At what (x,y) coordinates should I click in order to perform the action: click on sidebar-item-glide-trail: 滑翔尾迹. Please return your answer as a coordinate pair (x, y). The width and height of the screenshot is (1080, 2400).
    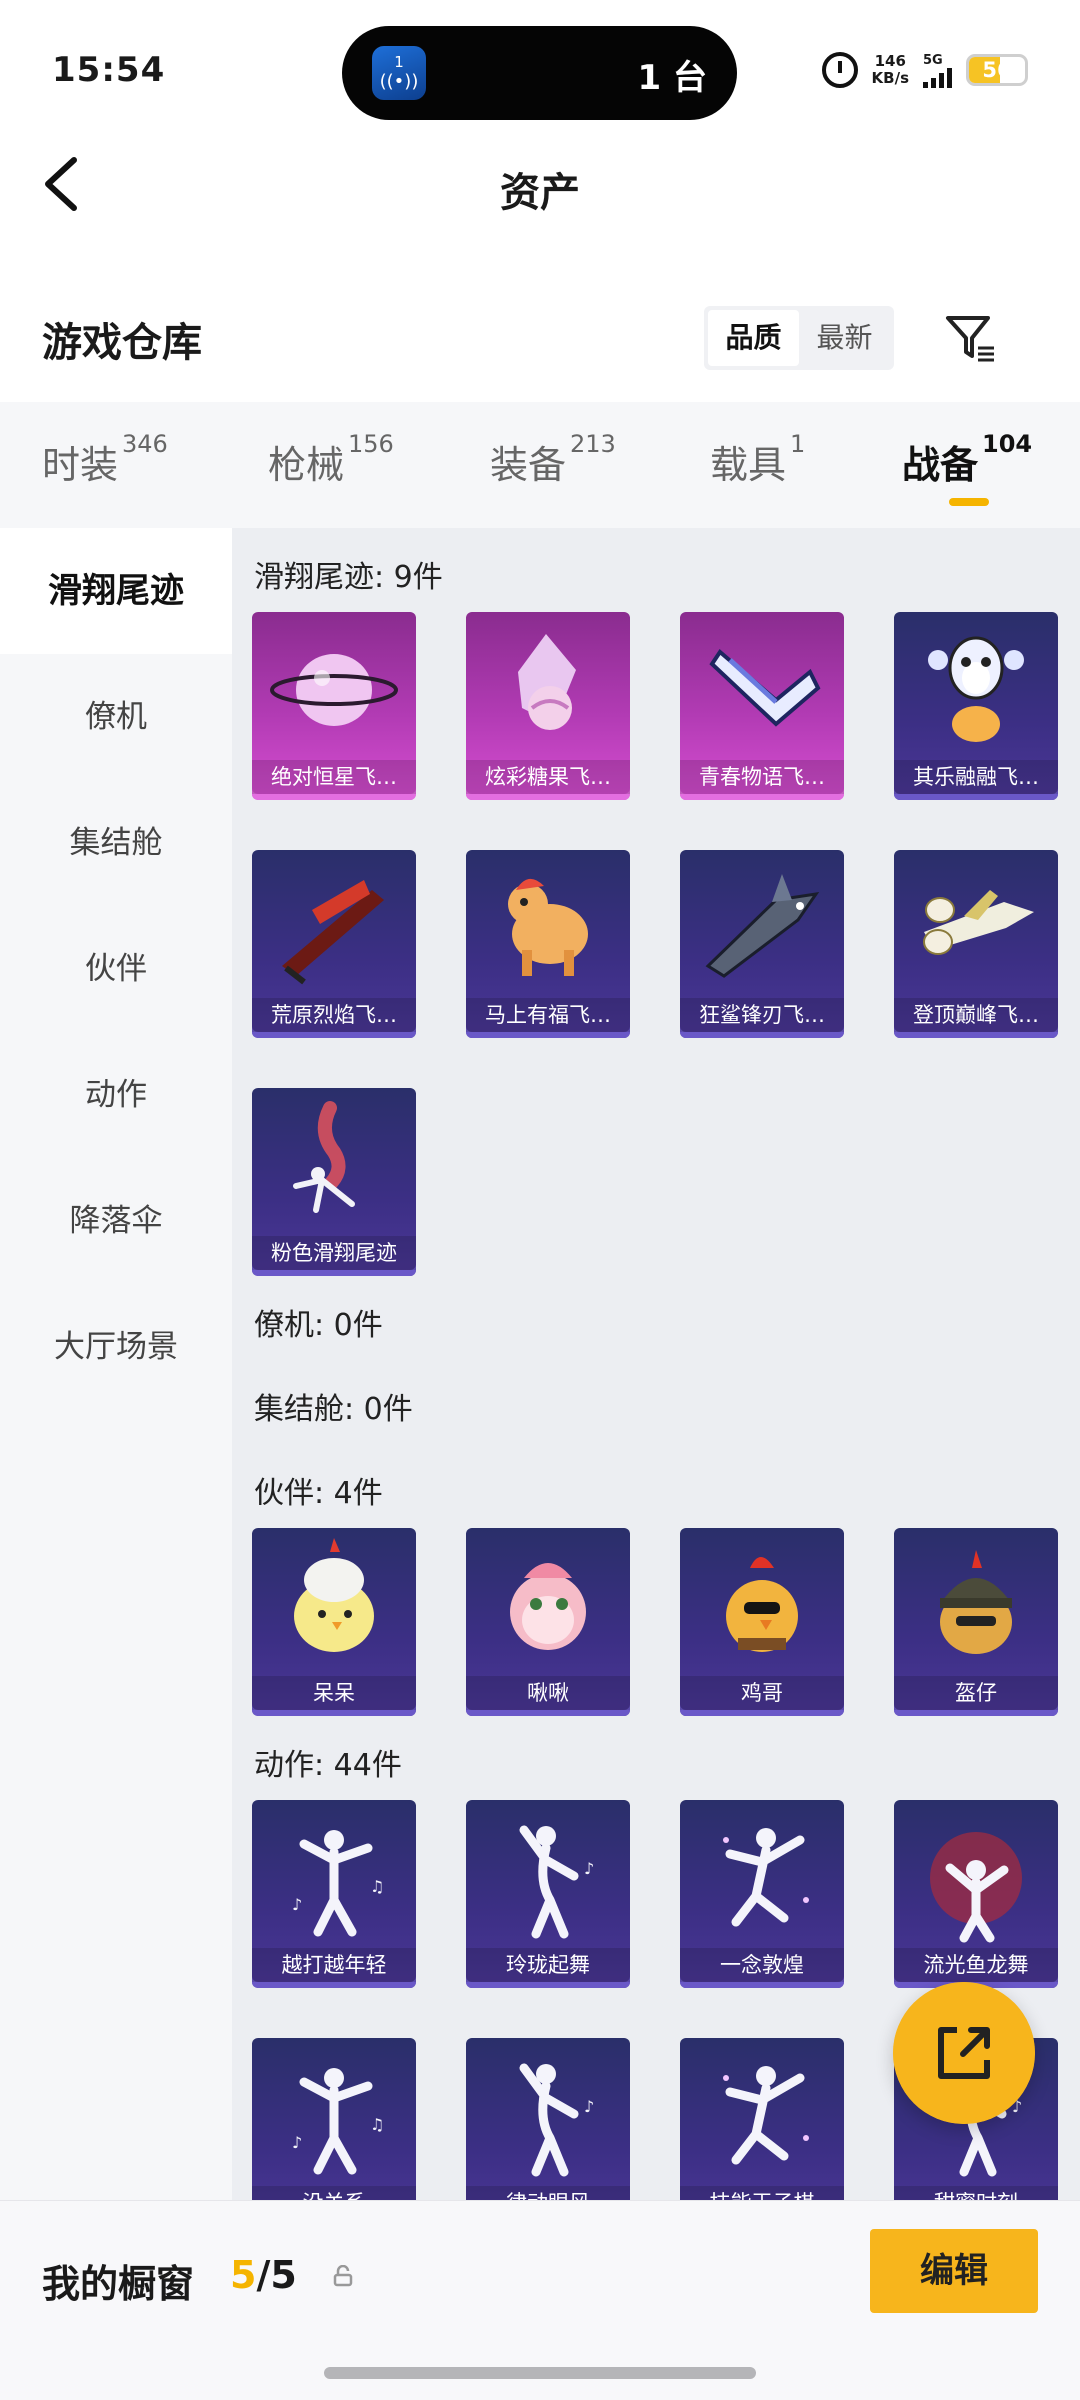
    Looking at the image, I should click on (116, 591).